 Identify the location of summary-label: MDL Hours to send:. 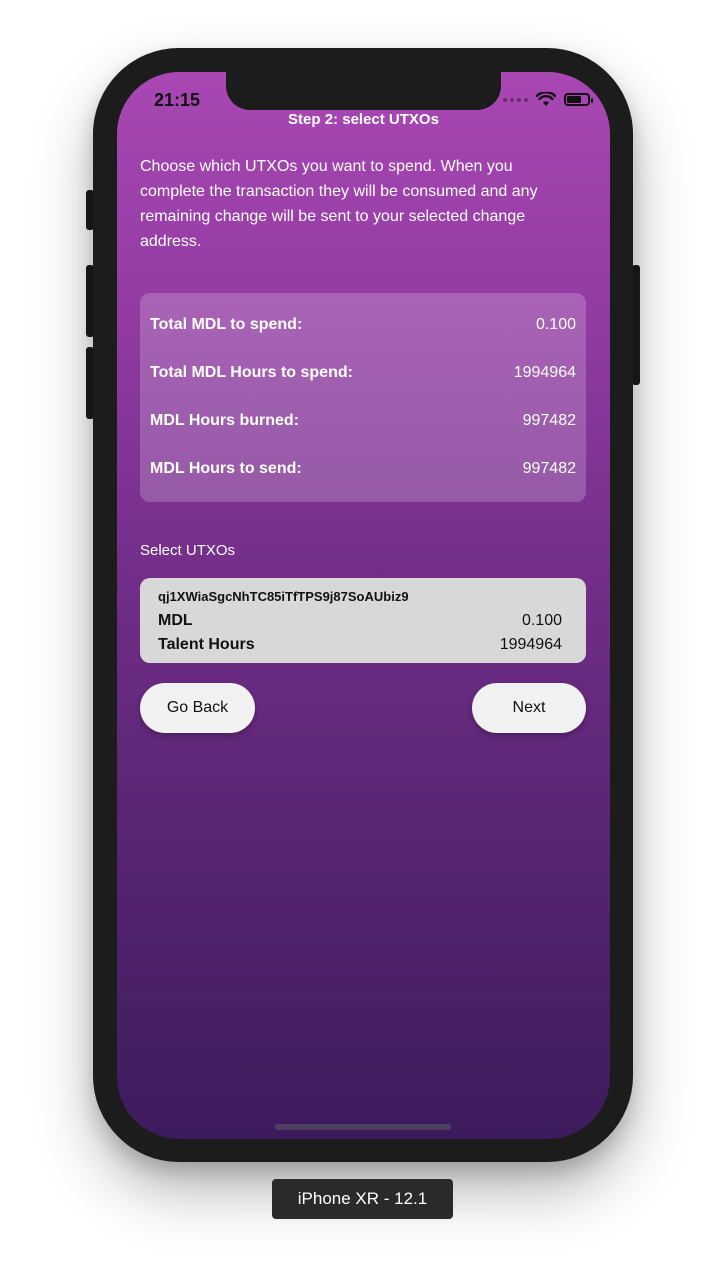
(226, 468).